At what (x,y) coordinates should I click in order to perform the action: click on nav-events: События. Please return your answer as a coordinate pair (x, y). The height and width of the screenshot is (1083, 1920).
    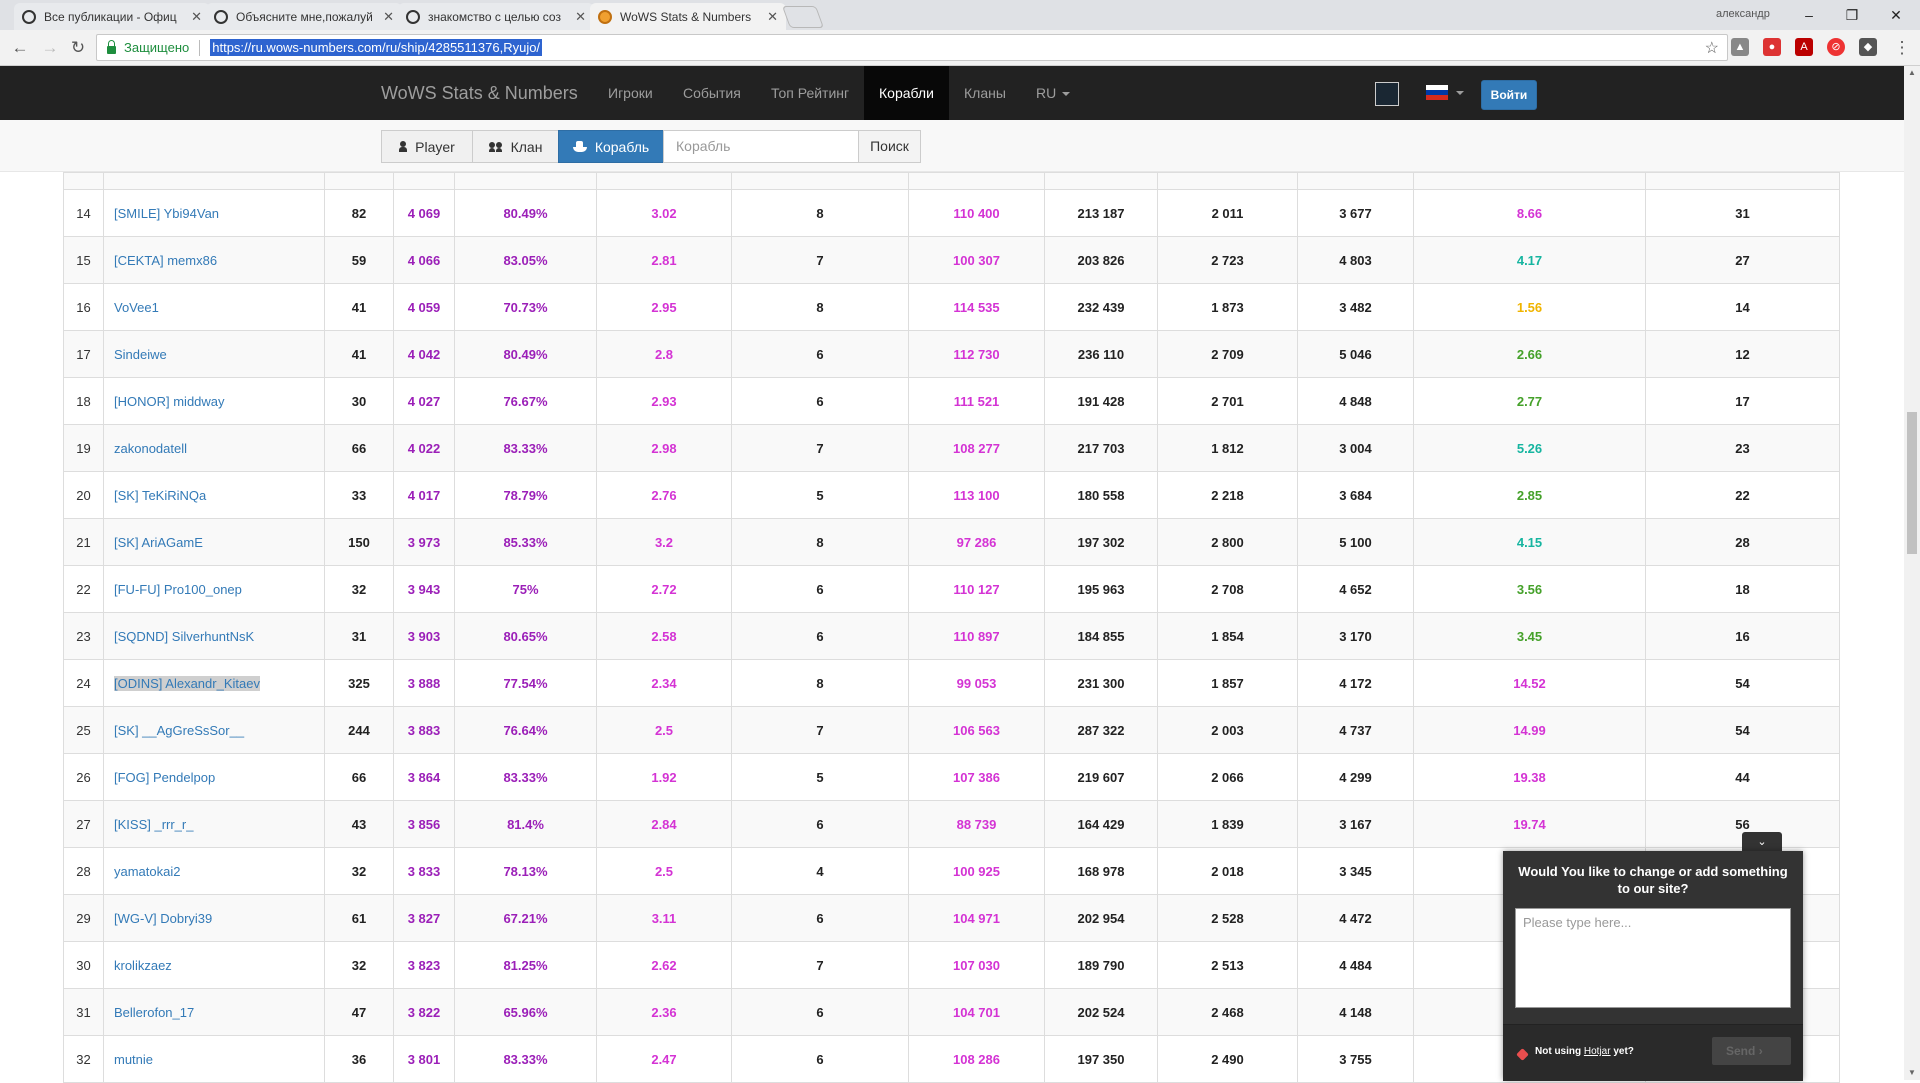
    Looking at the image, I should click on (712, 93).